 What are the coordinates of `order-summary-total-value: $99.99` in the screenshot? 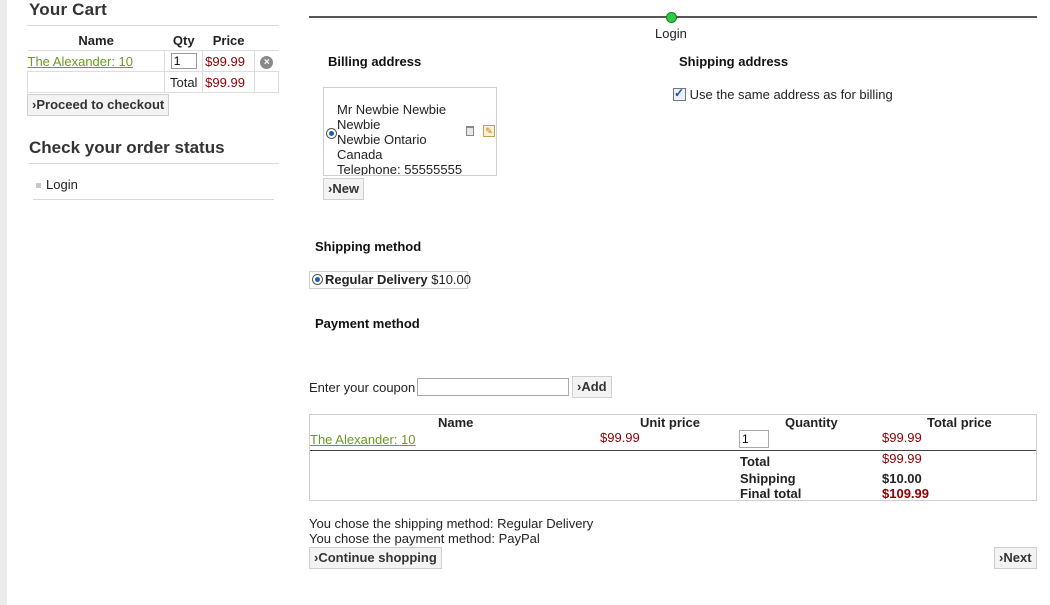 It's located at (902, 458).